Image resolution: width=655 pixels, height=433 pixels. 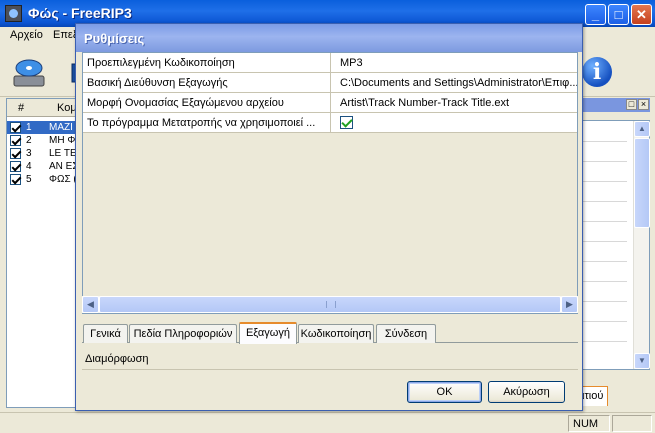 What do you see at coordinates (589, 423) in the screenshot?
I see `num-lock-indicator: NUM` at bounding box center [589, 423].